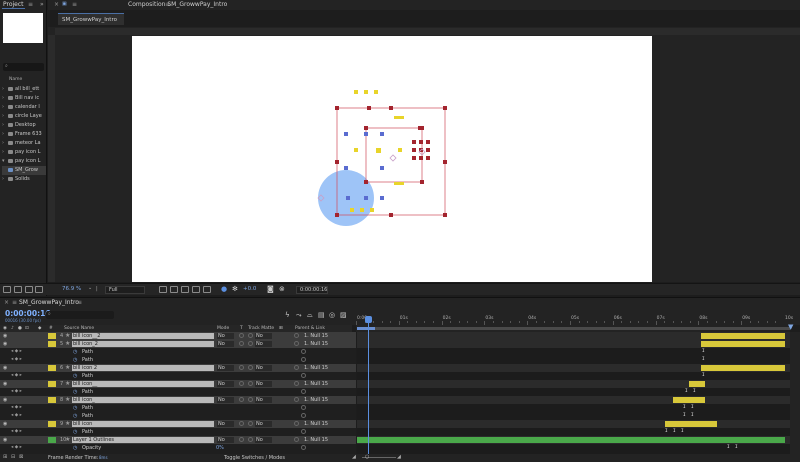 Image resolution: width=800 pixels, height=462 pixels. What do you see at coordinates (254, 458) in the screenshot?
I see `toggle-switches-modes-button: Toggle Switches / Modes` at bounding box center [254, 458].